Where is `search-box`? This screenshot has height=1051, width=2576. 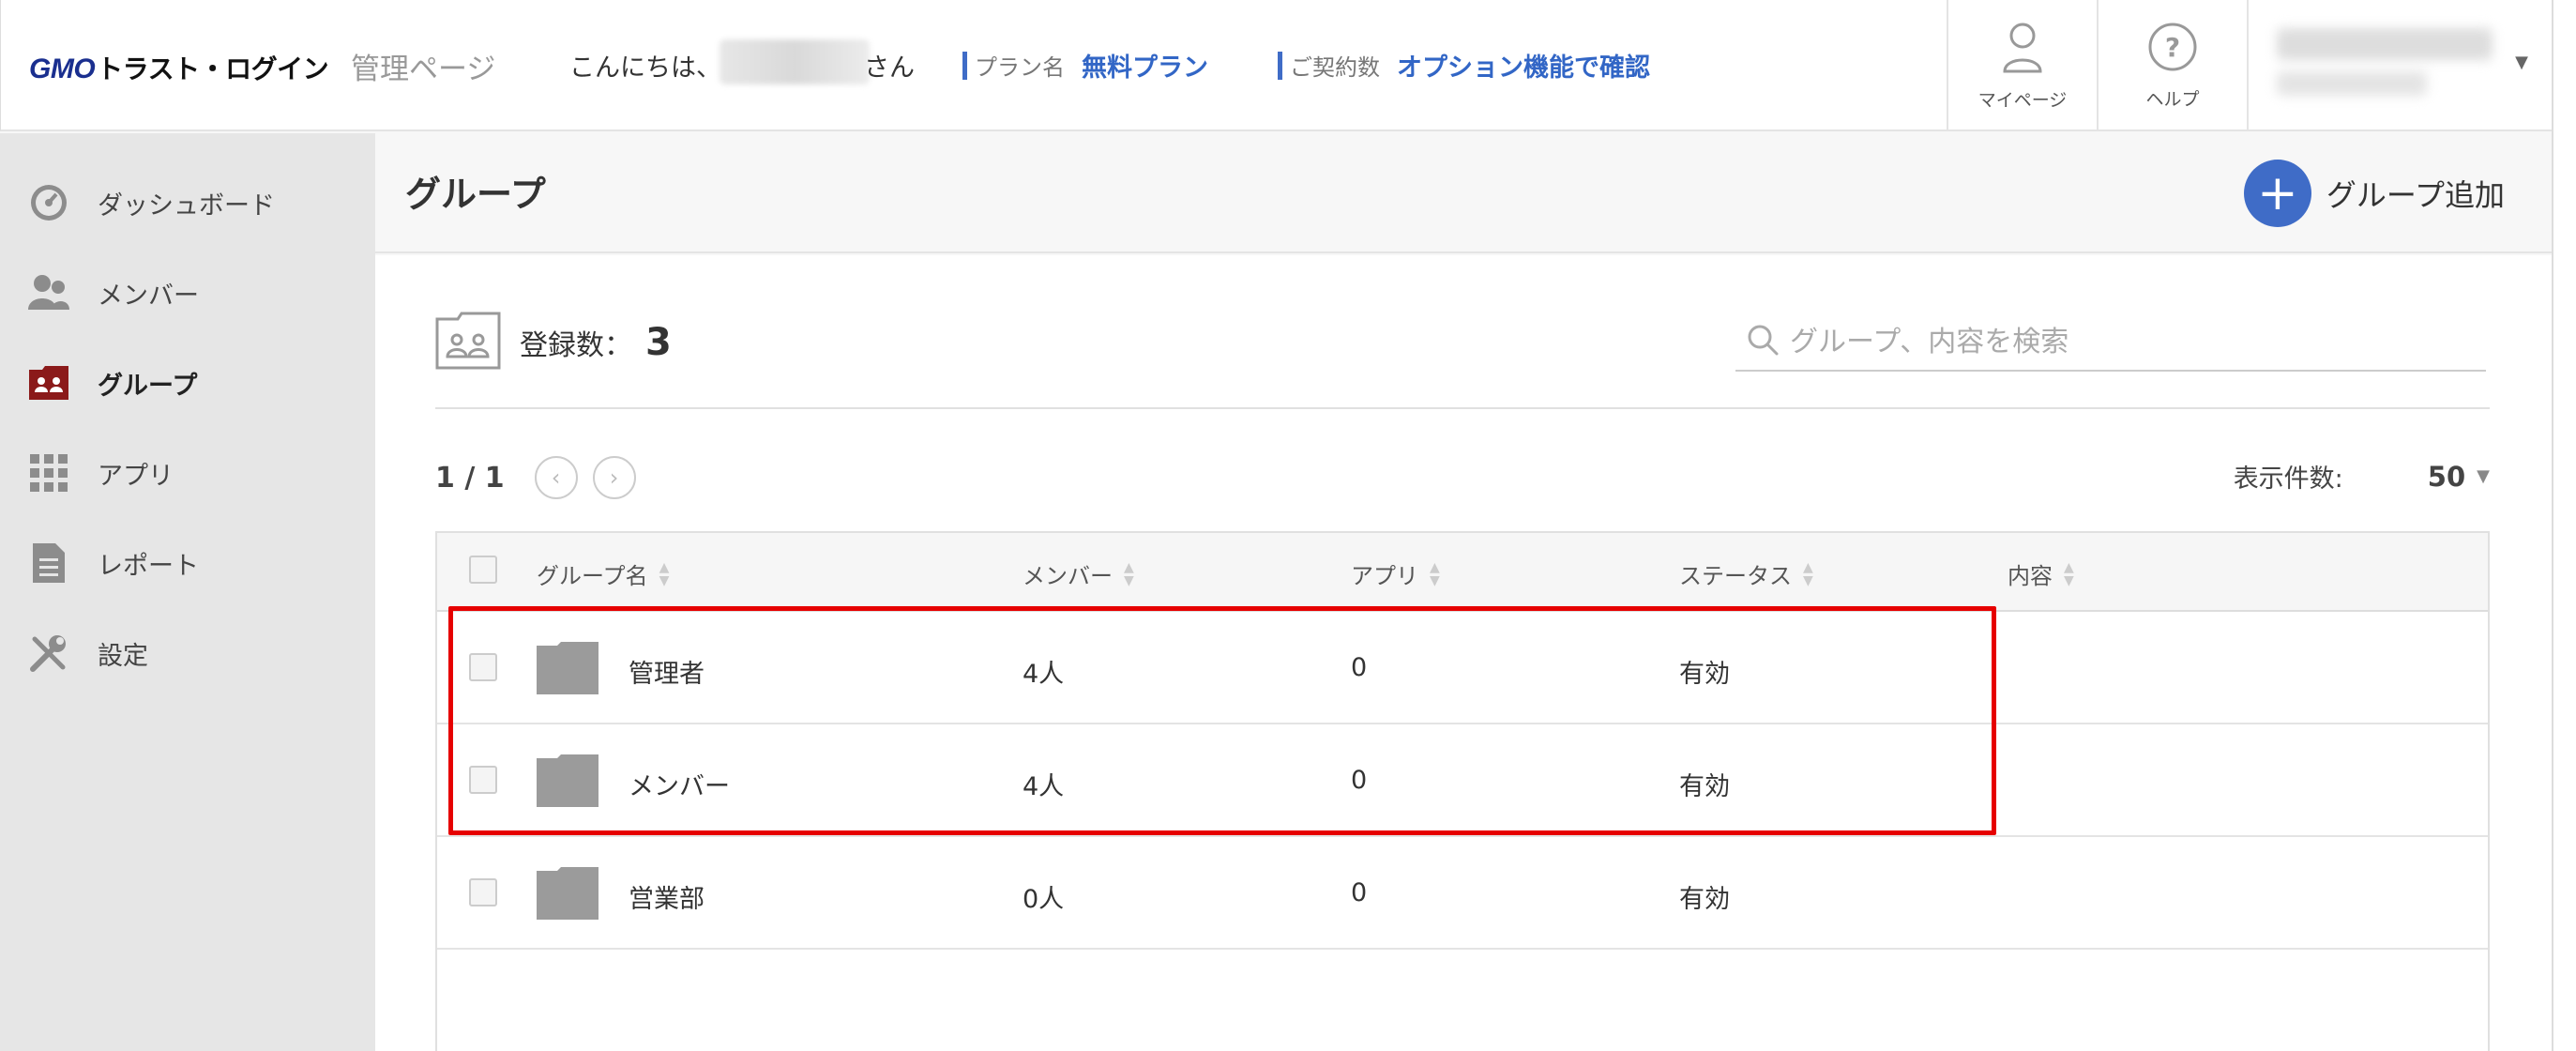
search-box is located at coordinates (2110, 342).